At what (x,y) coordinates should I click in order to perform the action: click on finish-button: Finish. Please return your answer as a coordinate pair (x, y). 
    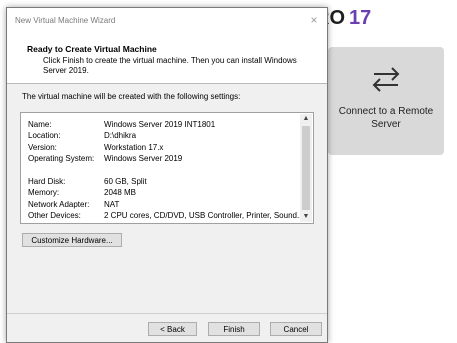
    Looking at the image, I should click on (234, 329).